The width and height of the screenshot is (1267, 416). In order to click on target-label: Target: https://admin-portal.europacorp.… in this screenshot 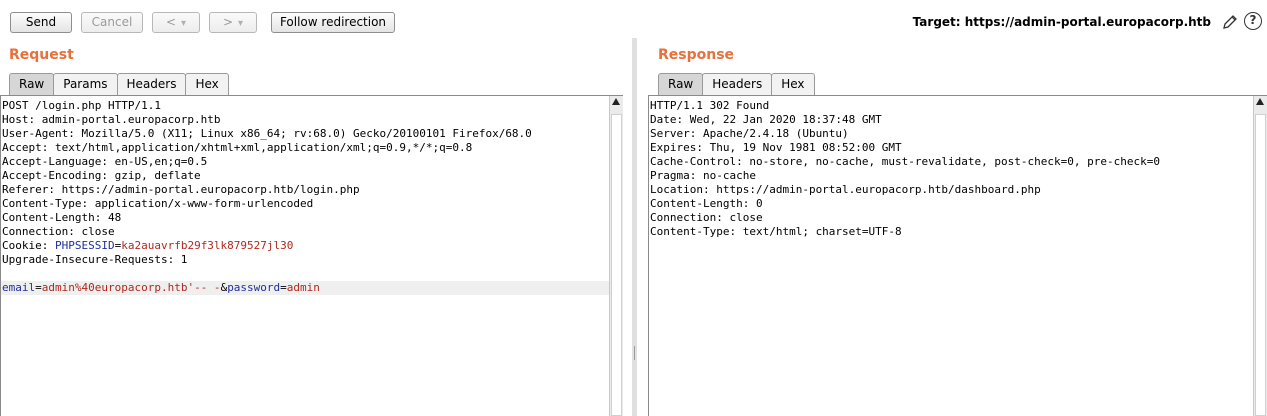, I will do `click(1061, 22)`.